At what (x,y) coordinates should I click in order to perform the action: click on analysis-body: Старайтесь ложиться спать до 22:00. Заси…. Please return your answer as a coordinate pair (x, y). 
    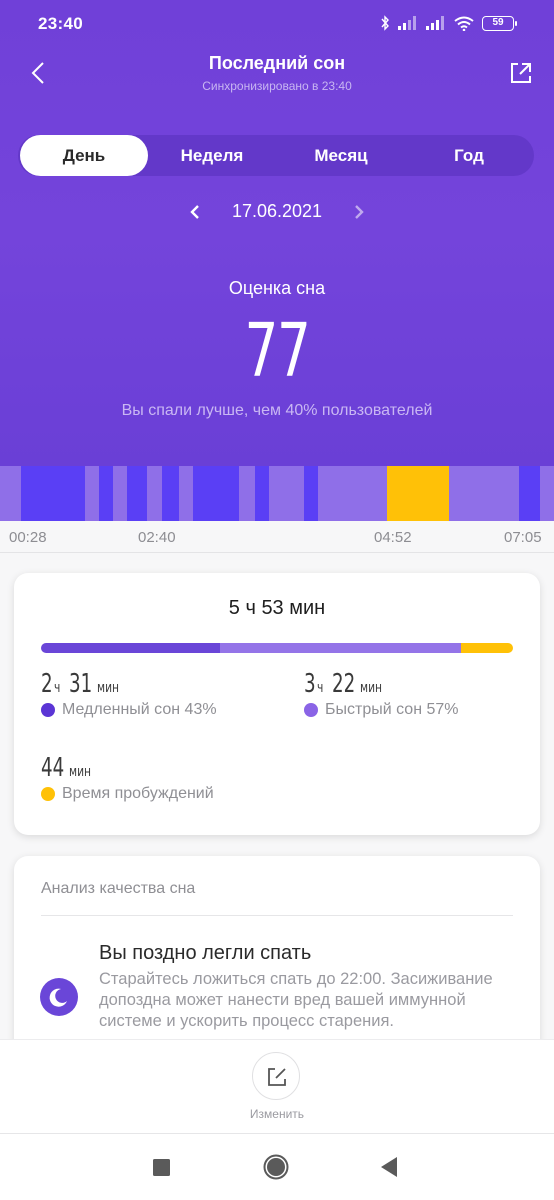
    Looking at the image, I should click on (296, 1000).